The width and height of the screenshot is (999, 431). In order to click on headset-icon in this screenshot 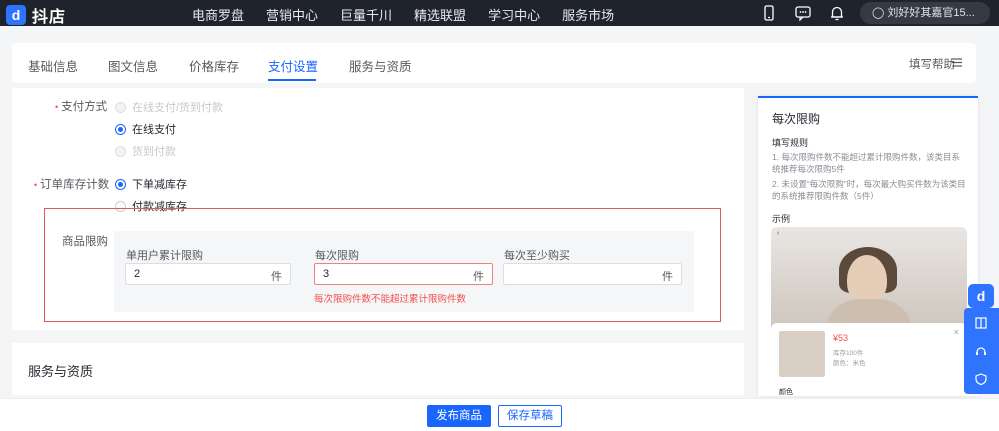, I will do `click(981, 351)`.